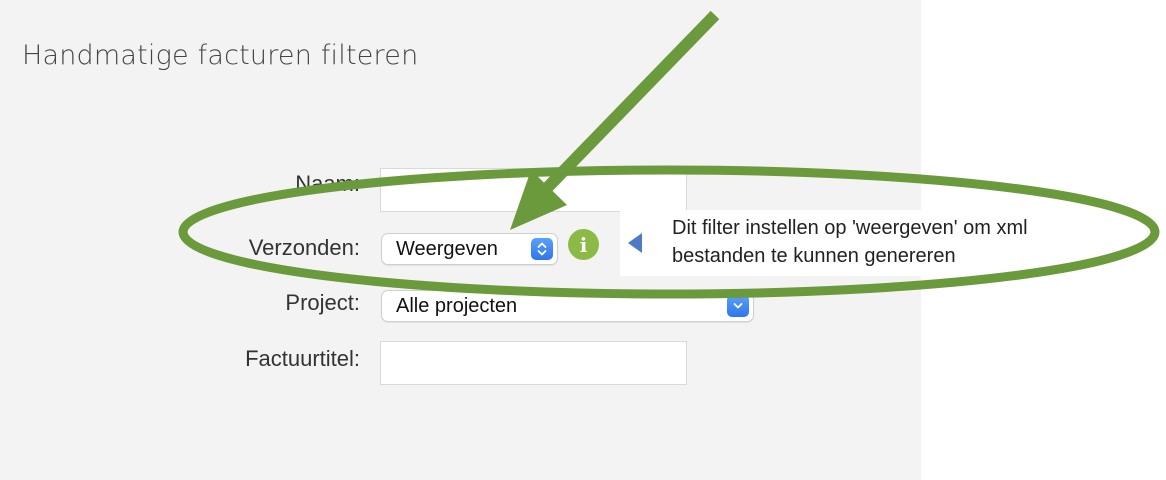  Describe the element at coordinates (542, 249) in the screenshot. I see `chevron-updown-icon` at that location.